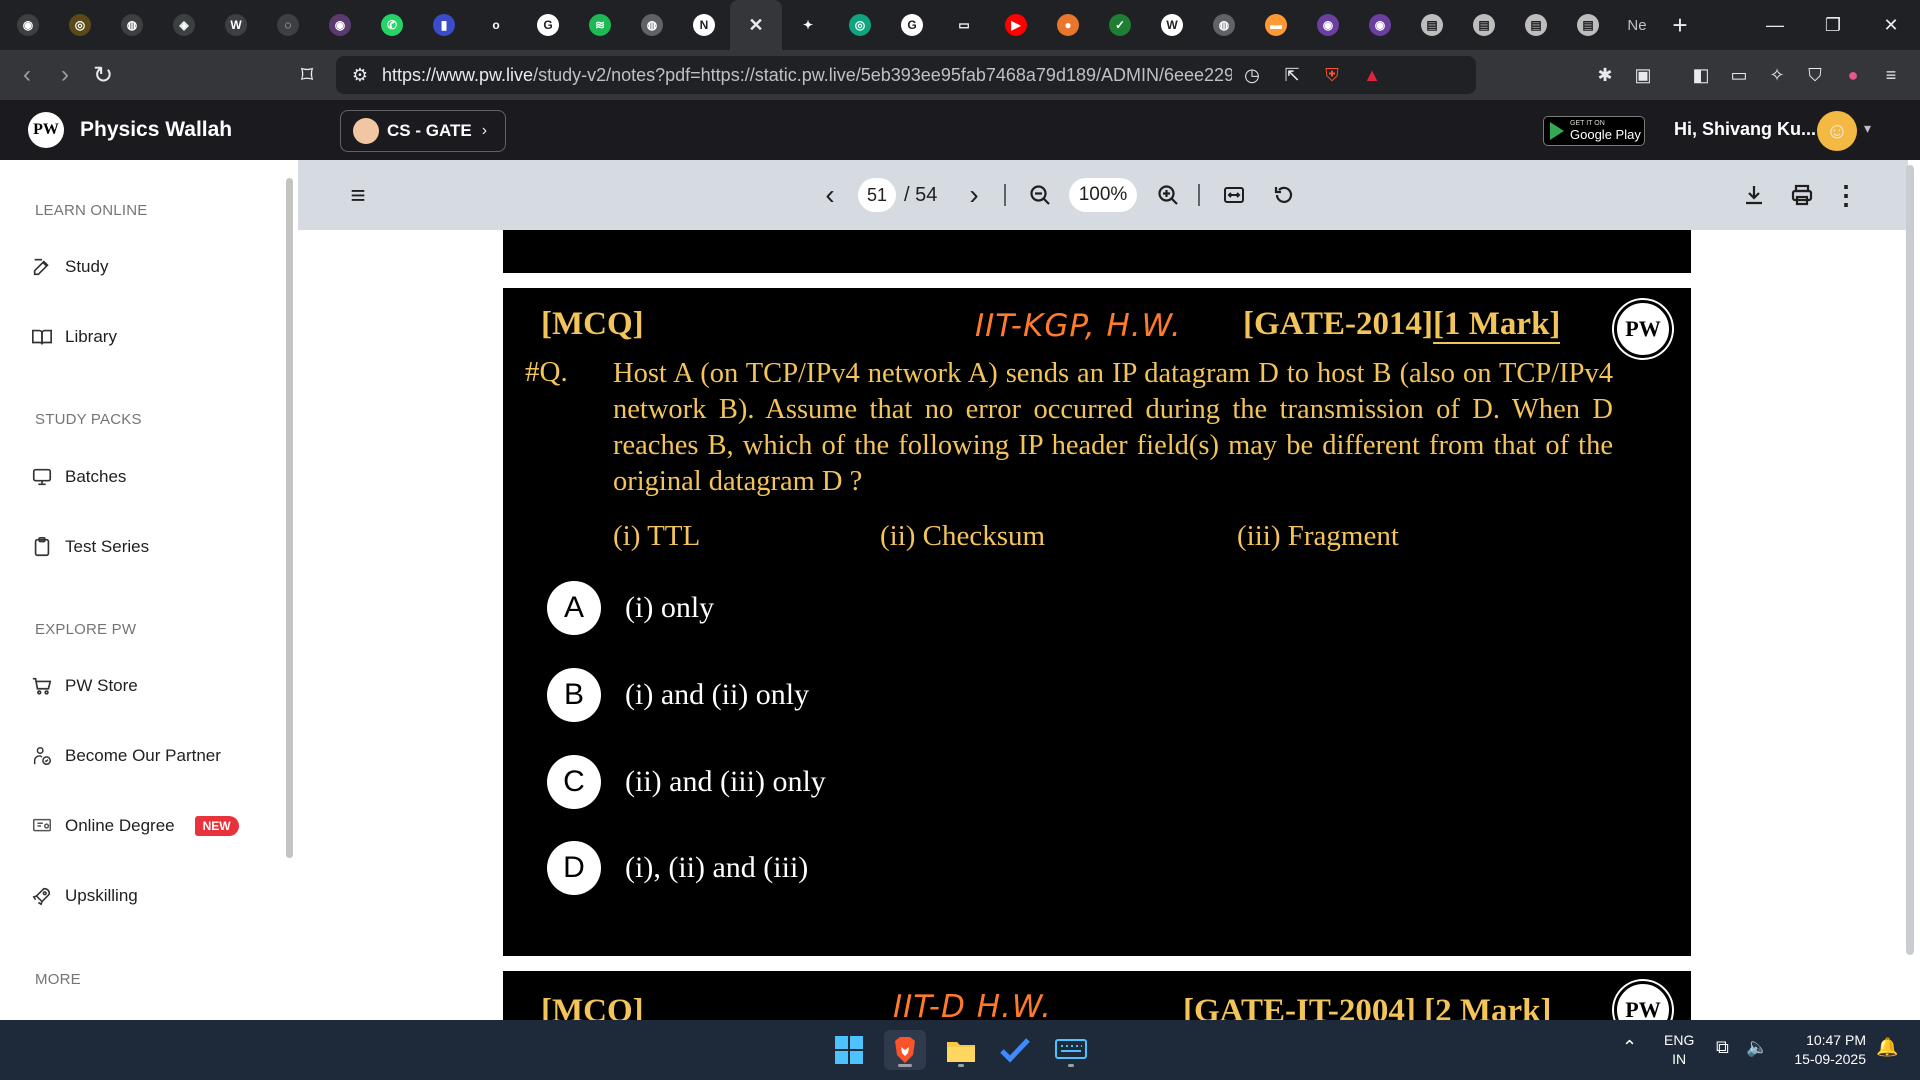  What do you see at coordinates (1605, 75) in the screenshot?
I see `extensions-icon: ✱` at bounding box center [1605, 75].